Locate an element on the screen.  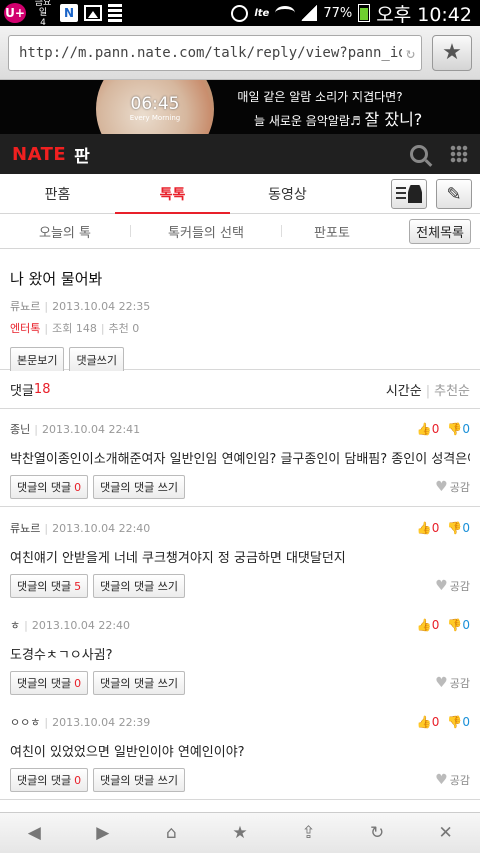
battery-percent: 77% is located at coordinates (338, 13).